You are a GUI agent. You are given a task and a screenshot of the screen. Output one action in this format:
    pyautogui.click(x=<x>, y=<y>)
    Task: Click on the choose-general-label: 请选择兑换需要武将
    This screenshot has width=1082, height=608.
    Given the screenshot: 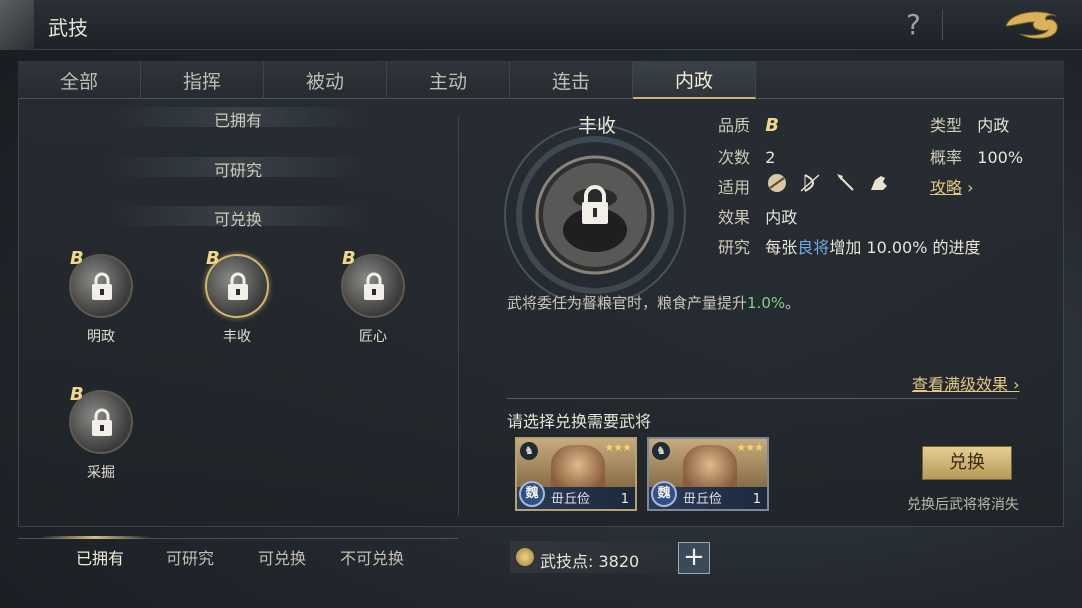 What is the action you would take?
    pyautogui.click(x=579, y=421)
    